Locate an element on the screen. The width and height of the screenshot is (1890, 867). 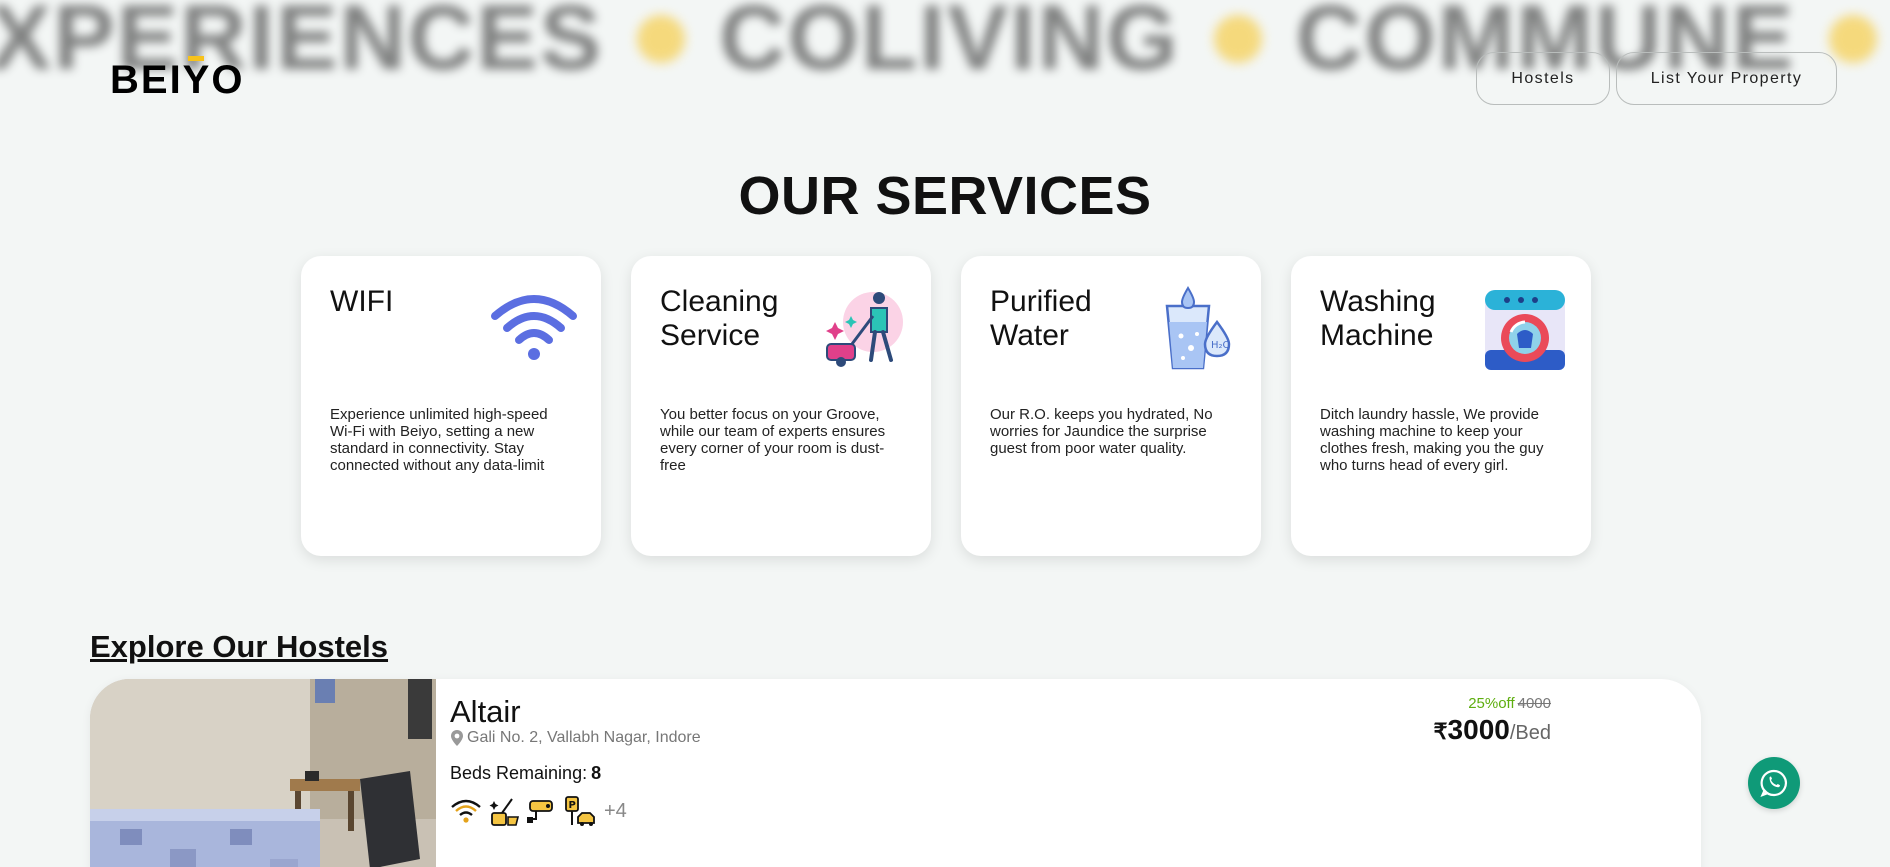
amenities-row: P +4 is located at coordinates (538, 811).